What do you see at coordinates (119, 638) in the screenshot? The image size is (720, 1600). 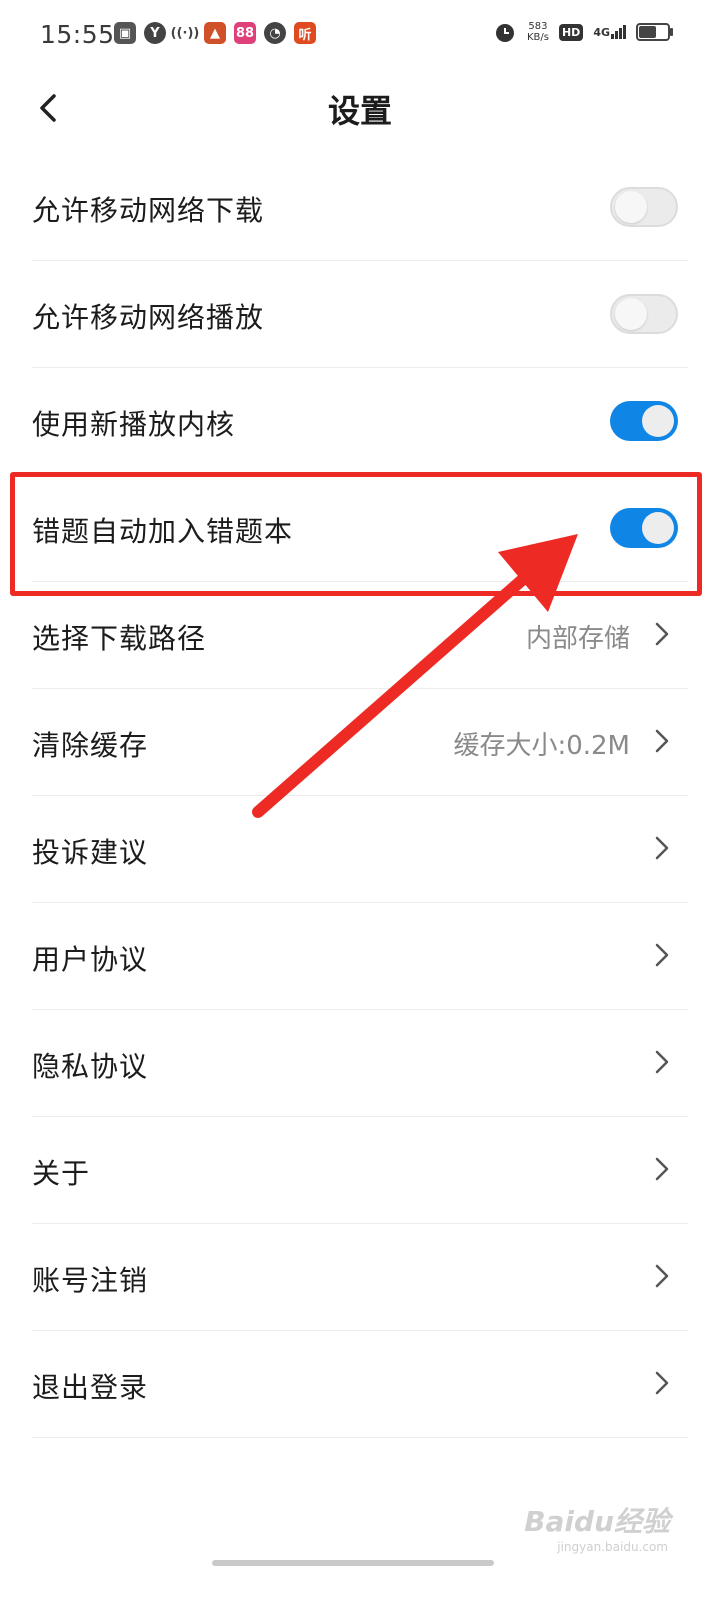 I see `row-label: 选择下载路径` at bounding box center [119, 638].